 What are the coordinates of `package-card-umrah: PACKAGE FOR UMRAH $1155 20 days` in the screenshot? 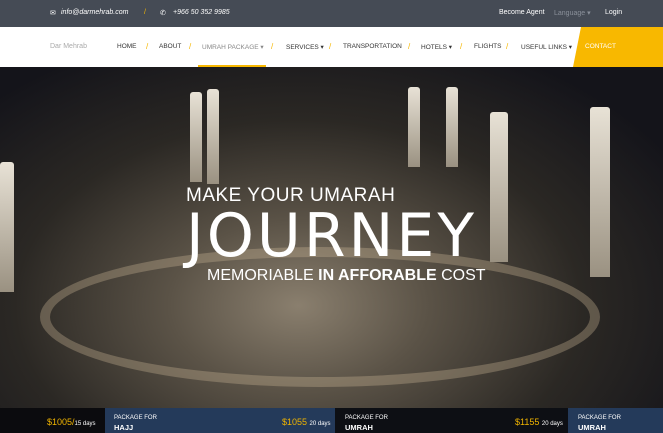 It's located at (451, 420).